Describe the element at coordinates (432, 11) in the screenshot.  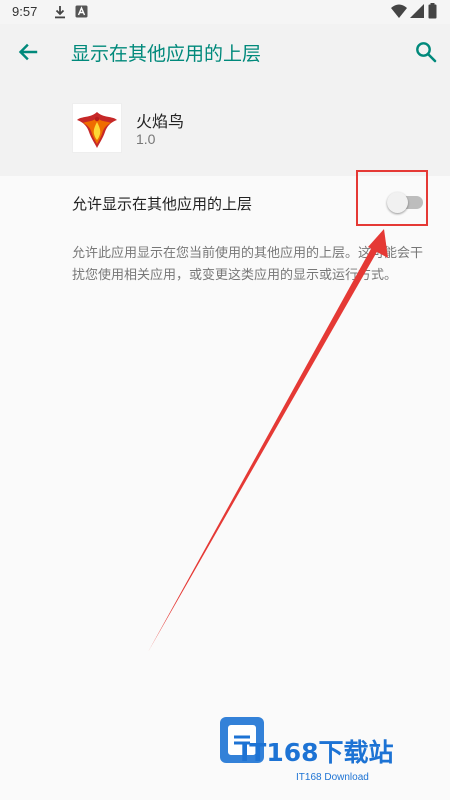
I see `battery-icon` at that location.